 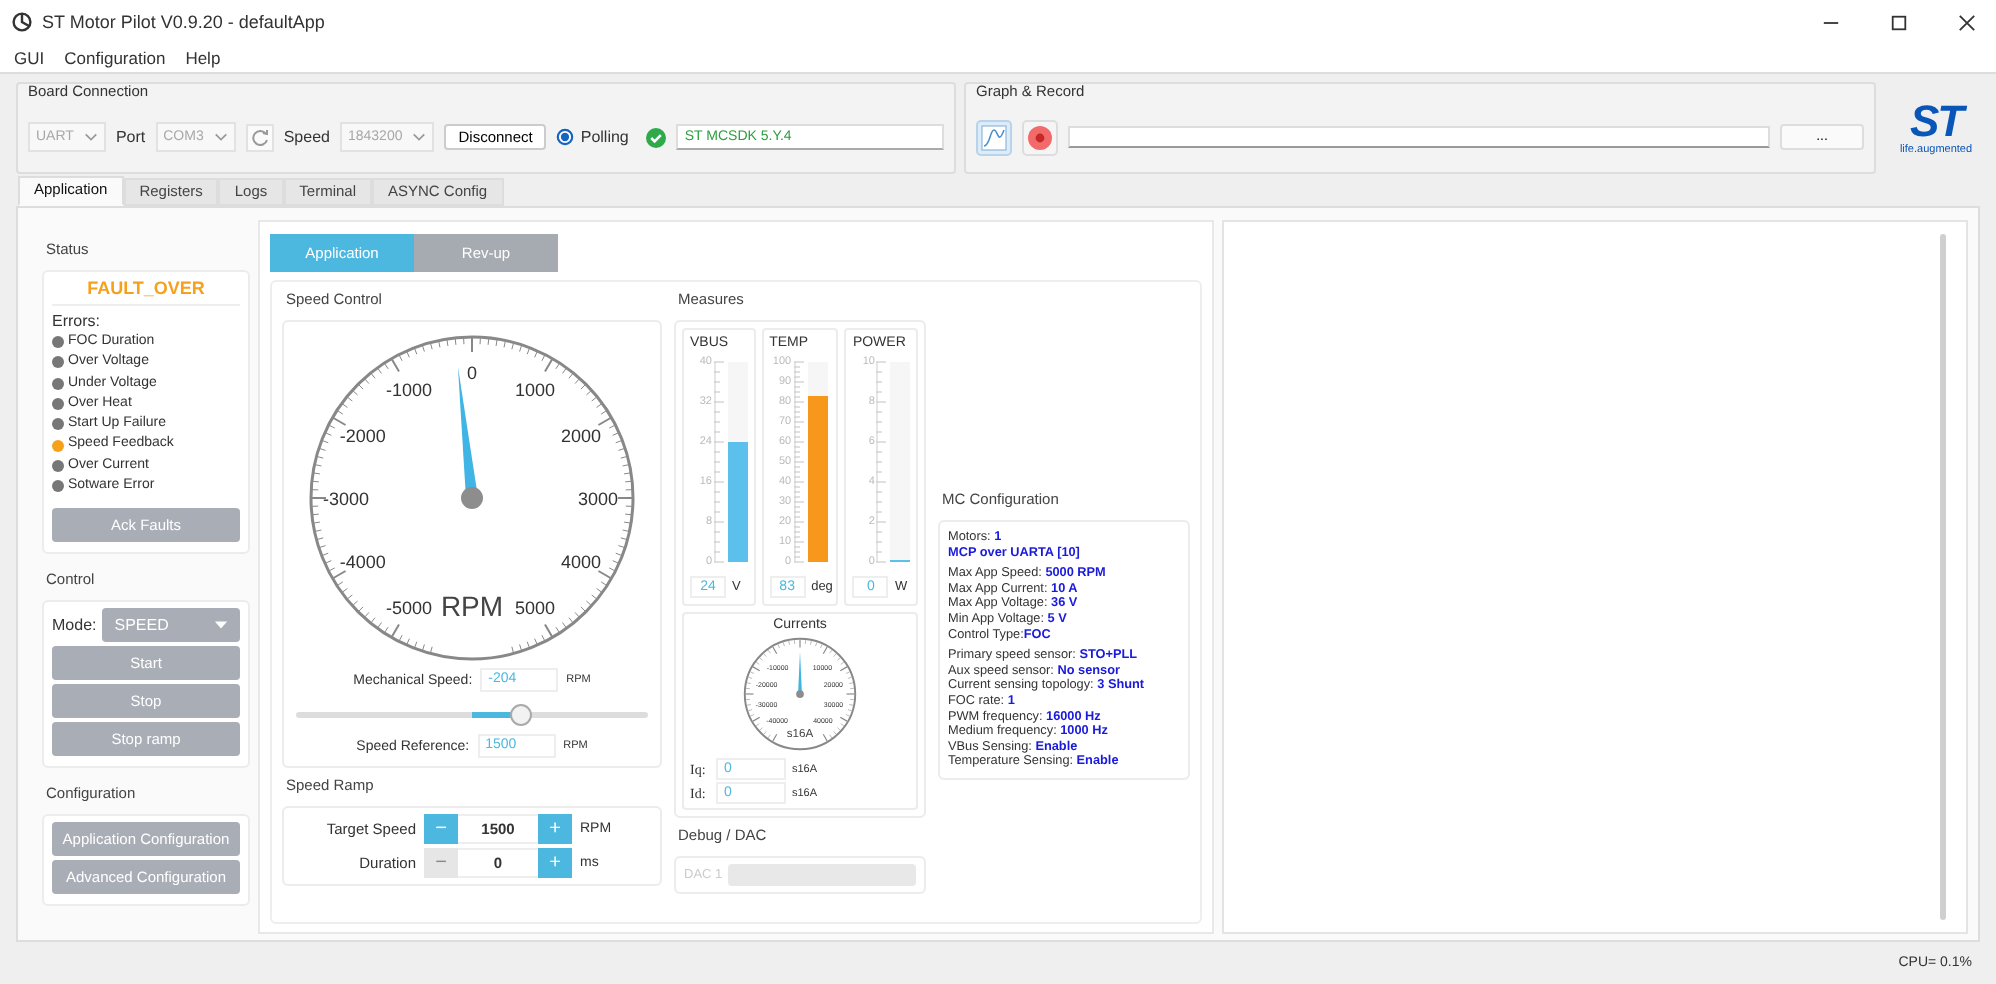 I want to click on waveform-icon, so click(x=994, y=137).